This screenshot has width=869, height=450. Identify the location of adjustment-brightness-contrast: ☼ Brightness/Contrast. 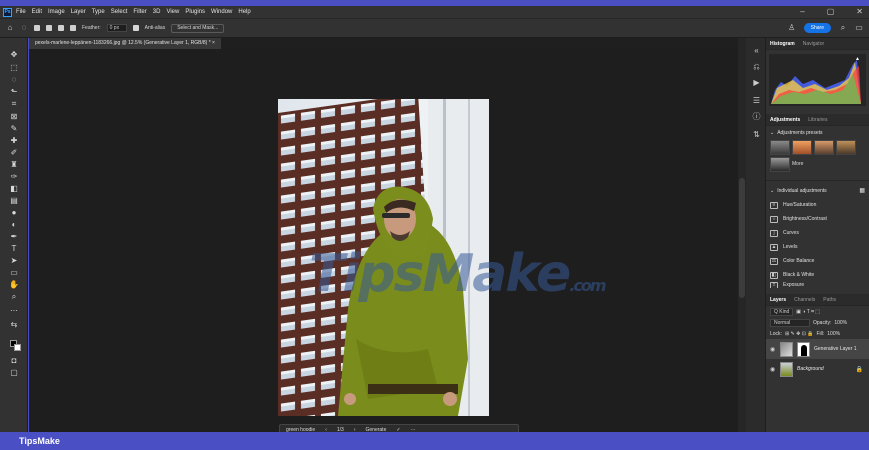
(819, 219).